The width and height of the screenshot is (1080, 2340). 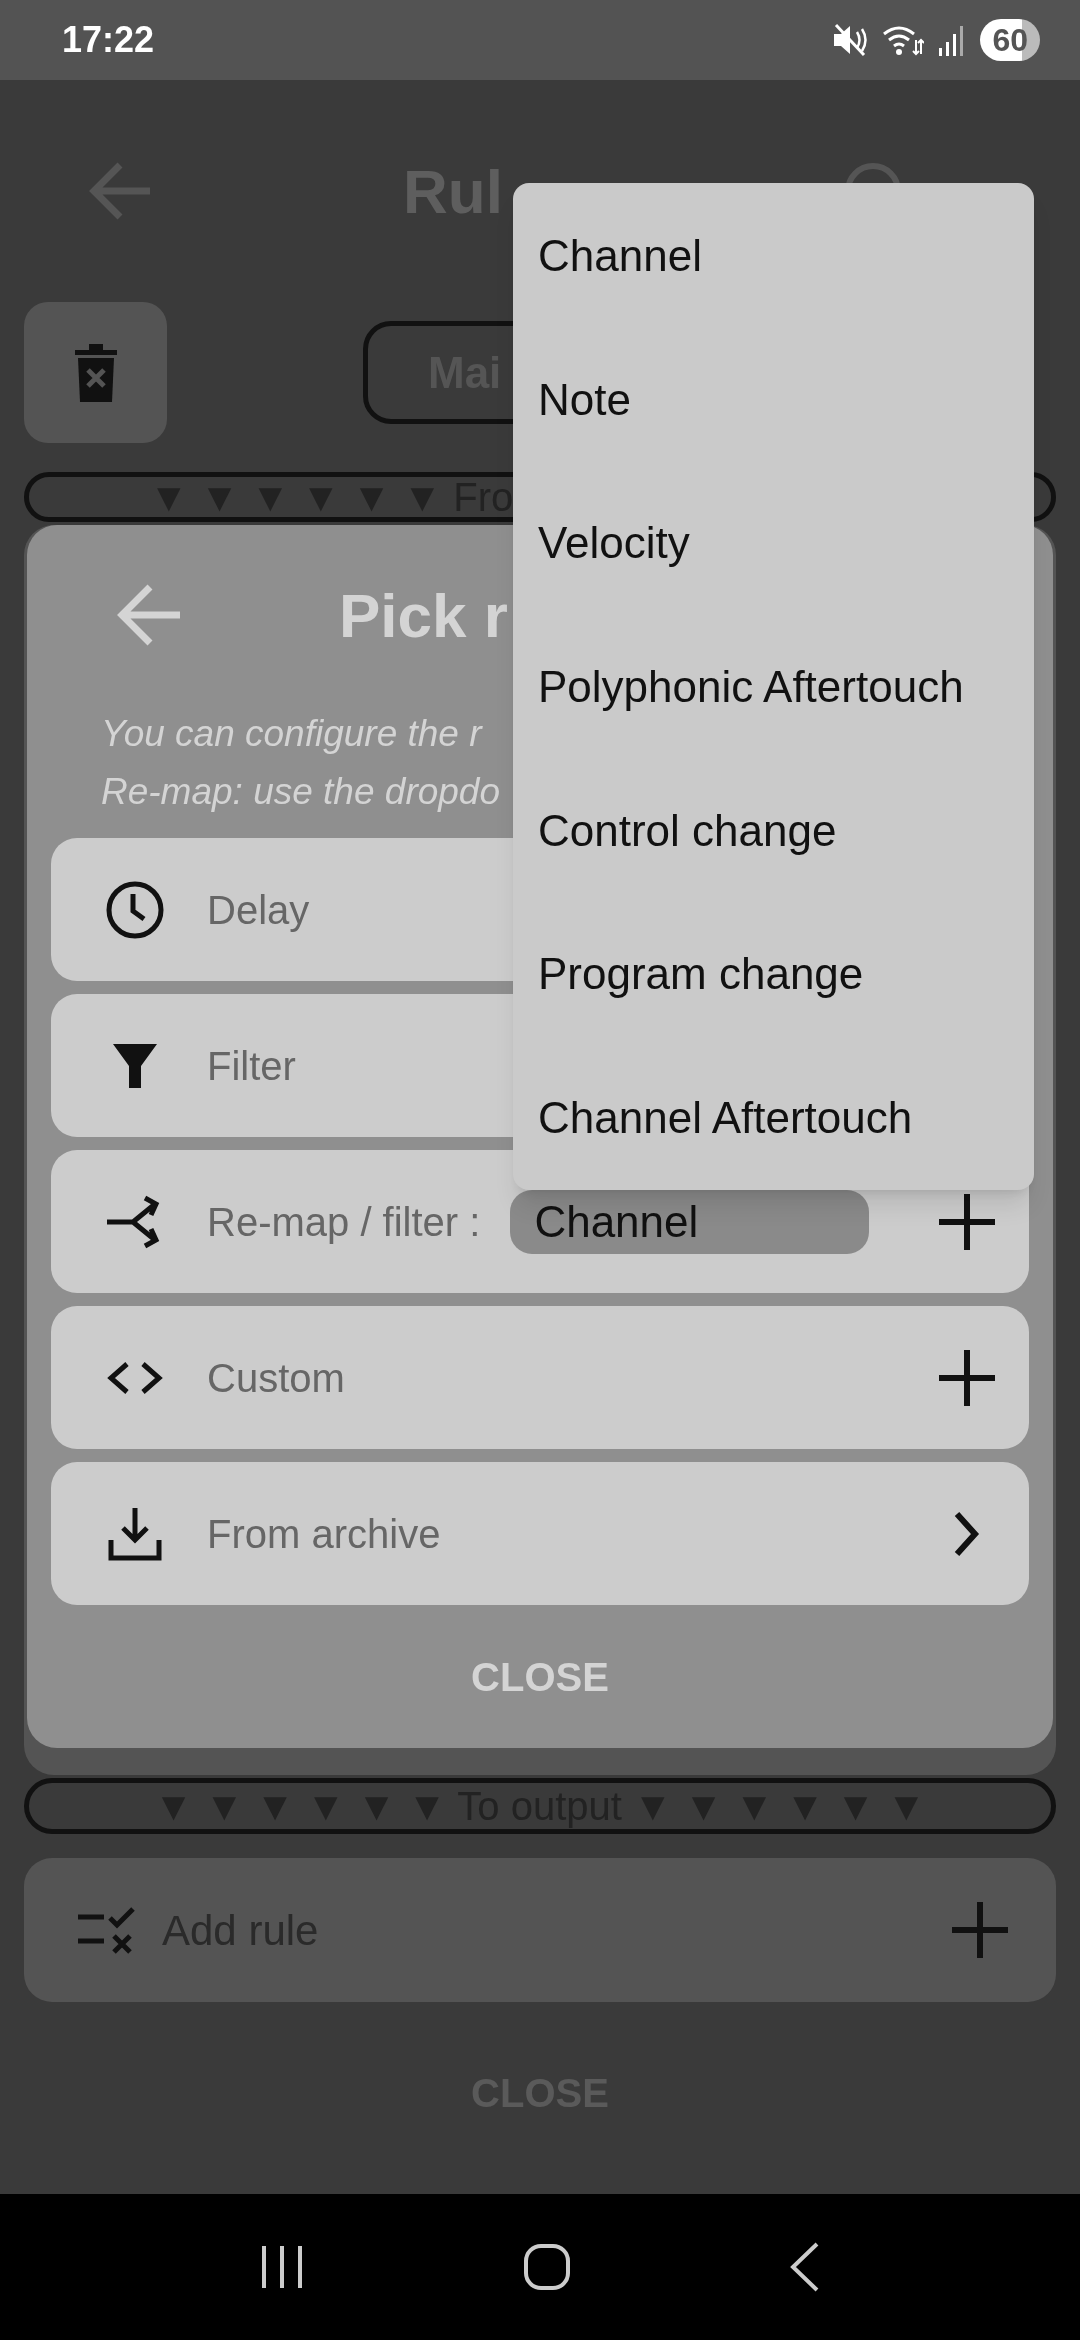 I want to click on instruction-text: You can configure the r, so click(x=292, y=734).